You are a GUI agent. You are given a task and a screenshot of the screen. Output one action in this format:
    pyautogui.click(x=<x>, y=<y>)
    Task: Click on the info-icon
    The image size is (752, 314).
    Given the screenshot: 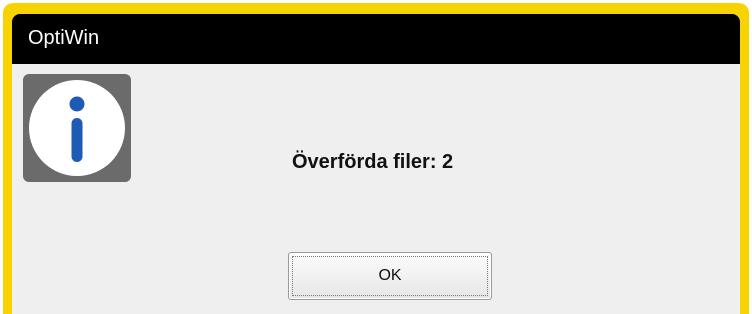 What is the action you would take?
    pyautogui.click(x=77, y=128)
    